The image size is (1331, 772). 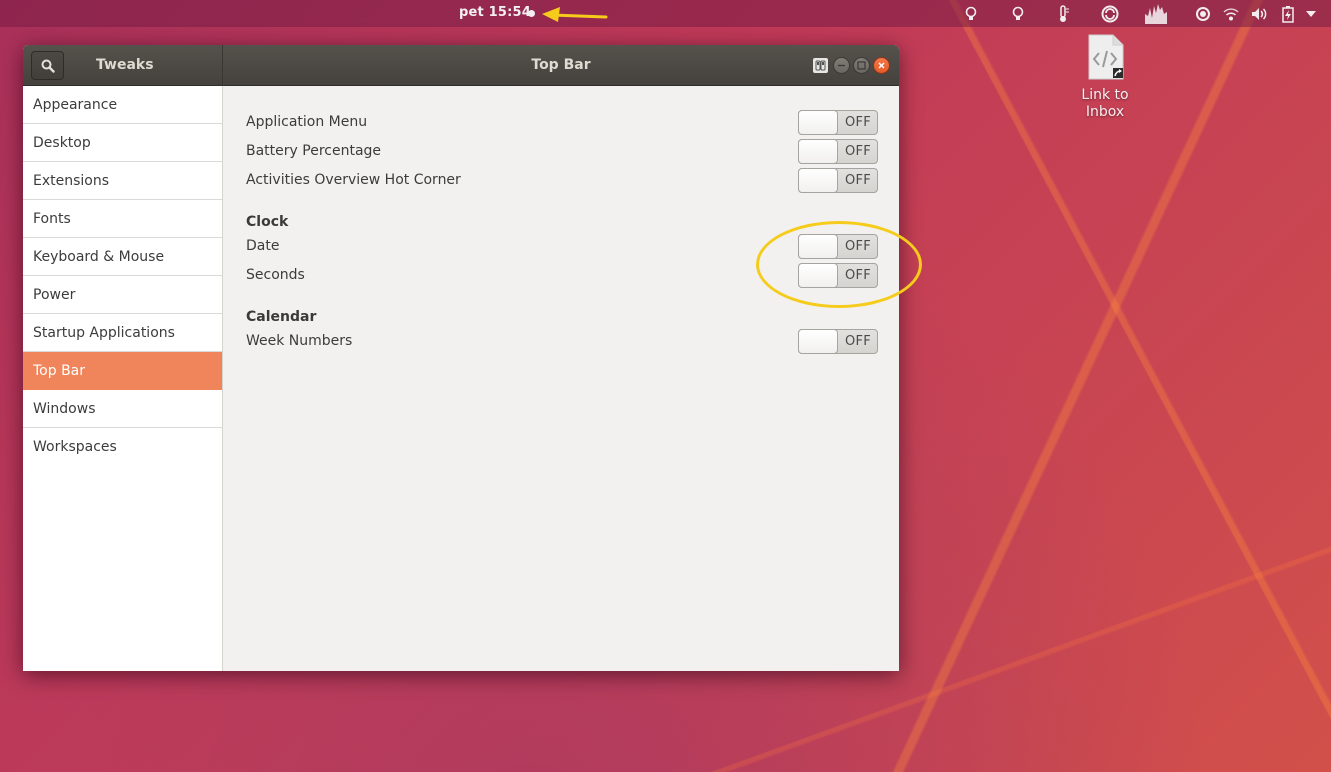 What do you see at coordinates (52, 218) in the screenshot?
I see `sidebar-item-label: Fonts` at bounding box center [52, 218].